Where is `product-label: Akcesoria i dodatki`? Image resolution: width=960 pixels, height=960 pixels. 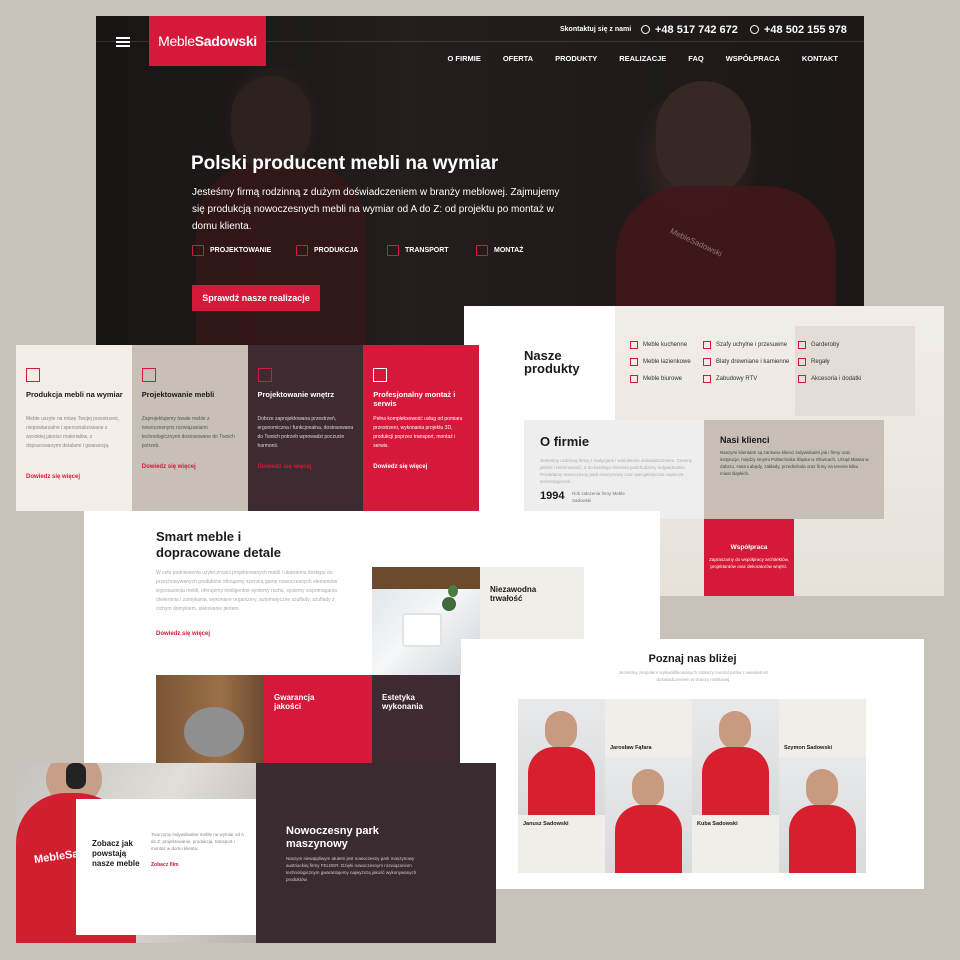 product-label: Akcesoria i dodatki is located at coordinates (836, 379).